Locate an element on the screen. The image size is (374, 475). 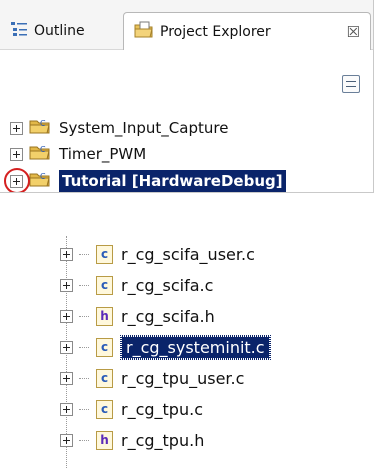
tab-outline: Outline is located at coordinates (65, 31).